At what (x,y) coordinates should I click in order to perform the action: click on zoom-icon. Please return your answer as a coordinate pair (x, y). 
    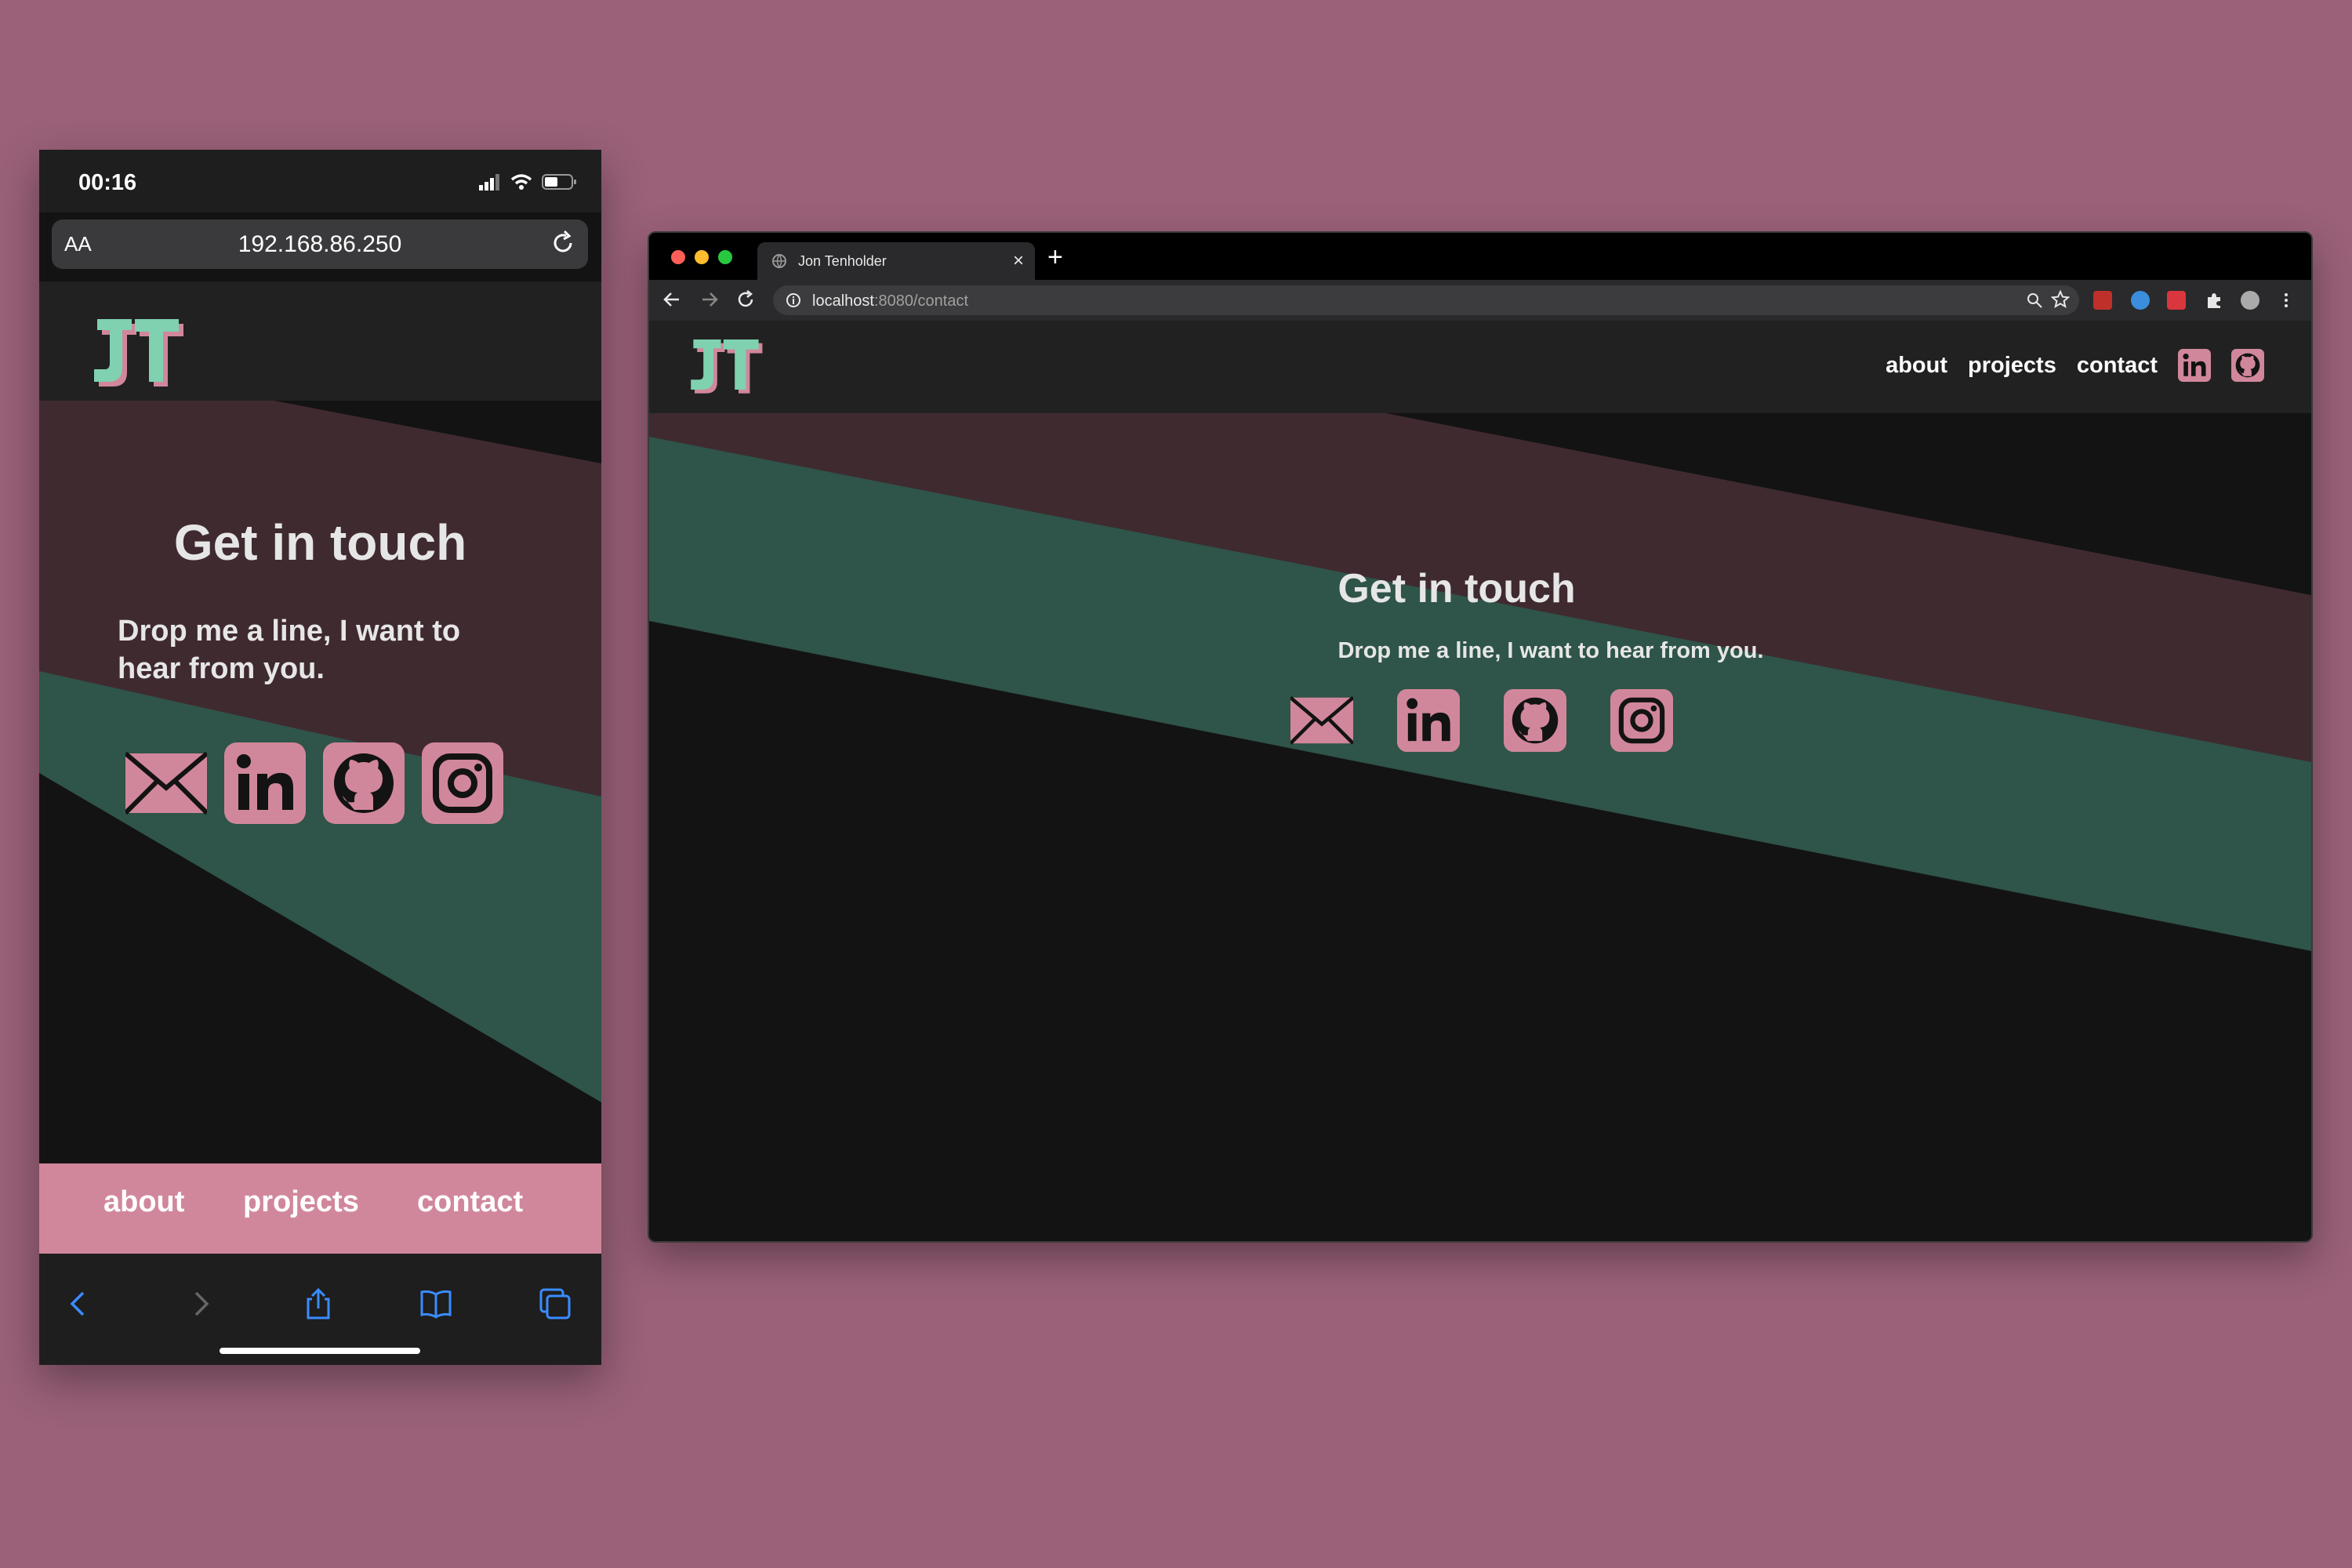
    Looking at the image, I should click on (2034, 300).